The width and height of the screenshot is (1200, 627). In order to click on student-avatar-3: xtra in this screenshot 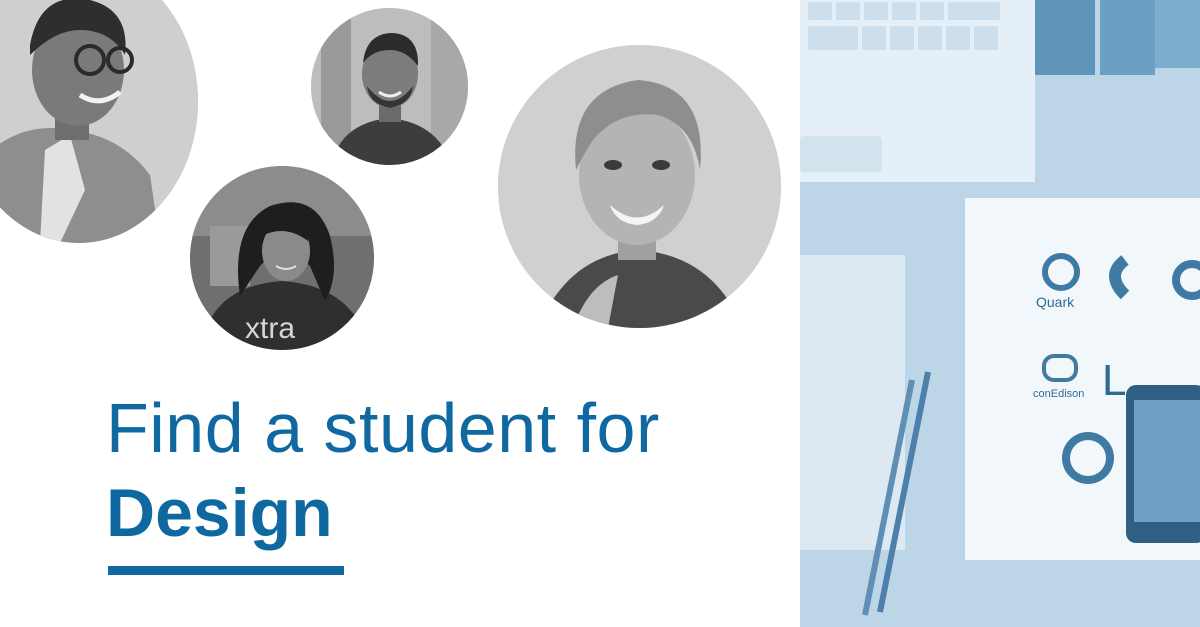, I will do `click(282, 258)`.